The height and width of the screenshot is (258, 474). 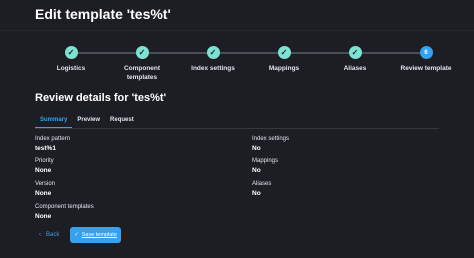 What do you see at coordinates (355, 59) in the screenshot?
I see `step-aliases: ✓ Aliases` at bounding box center [355, 59].